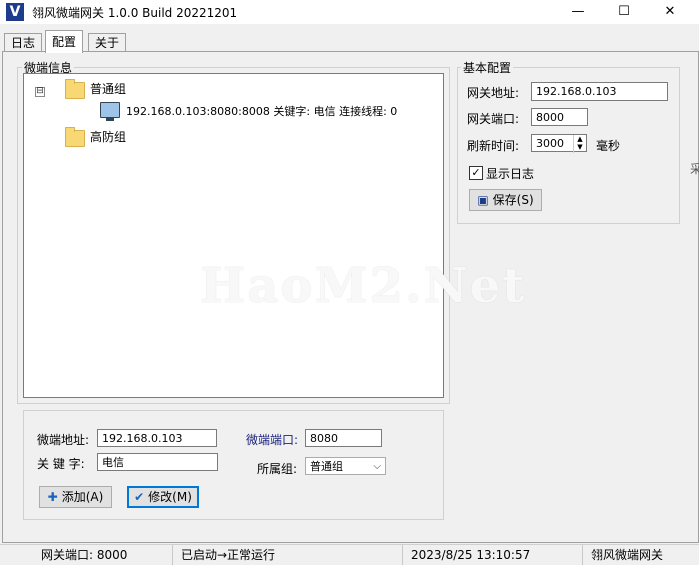  What do you see at coordinates (277, 469) in the screenshot?
I see `group-label: 所属组:` at bounding box center [277, 469].